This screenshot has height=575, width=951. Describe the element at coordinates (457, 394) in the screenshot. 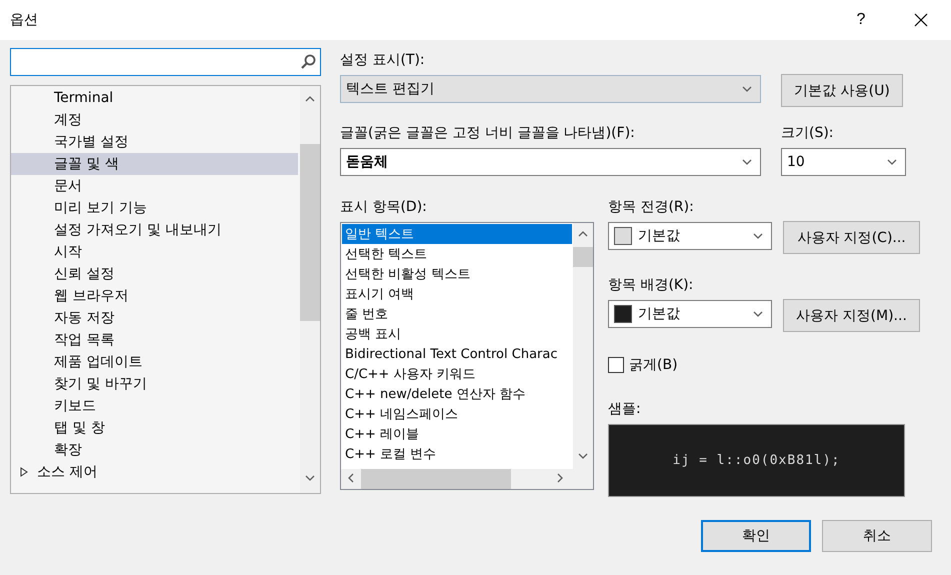

I see `list-item: C++ new/delete 연산자 함수` at that location.